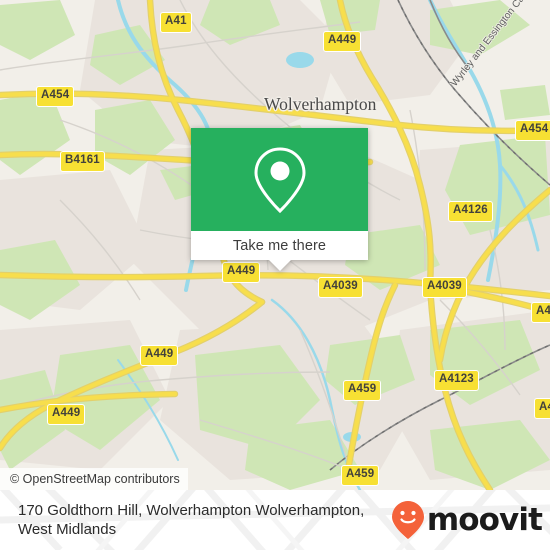 The width and height of the screenshot is (550, 550). I want to click on location-callout-card: Take me there, so click(279, 199).